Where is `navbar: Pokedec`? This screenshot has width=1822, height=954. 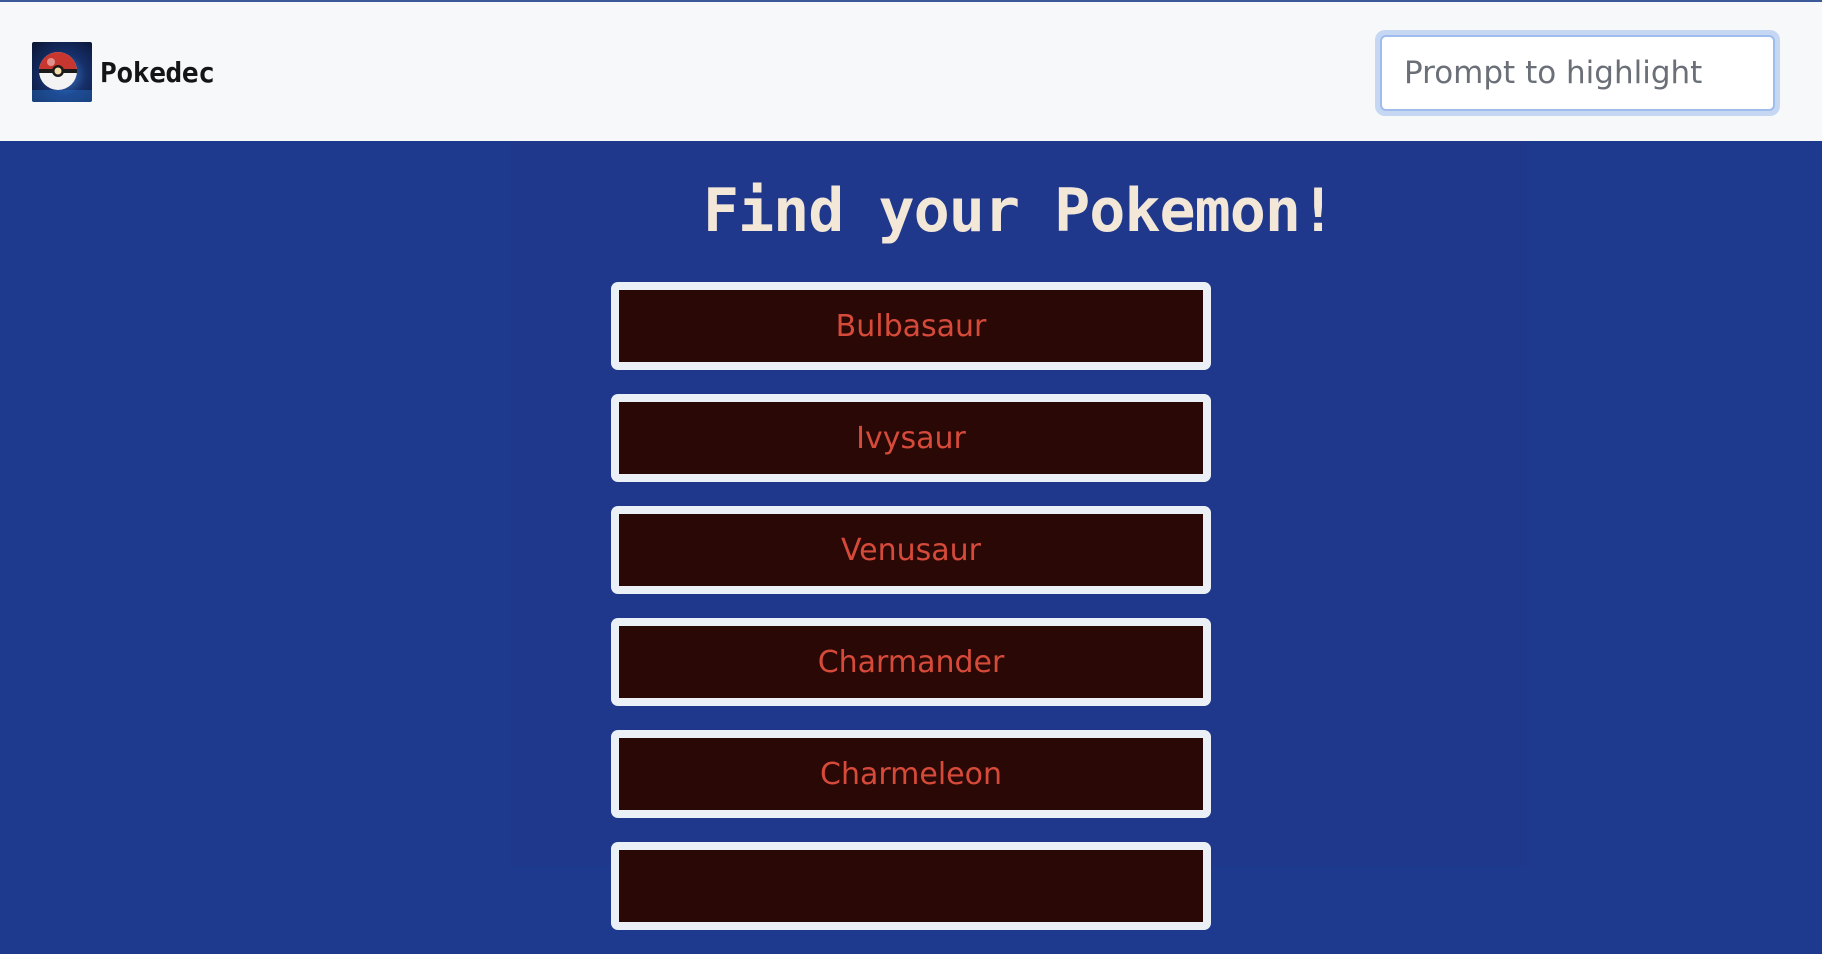
navbar: Pokedec is located at coordinates (911, 71).